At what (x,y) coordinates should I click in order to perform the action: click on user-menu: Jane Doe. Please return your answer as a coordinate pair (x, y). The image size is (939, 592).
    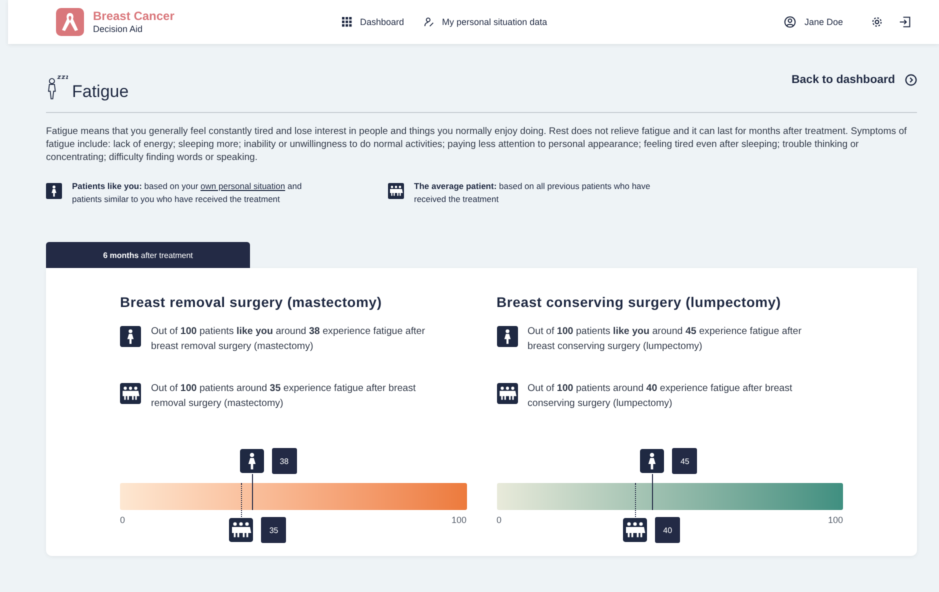
    Looking at the image, I should click on (813, 22).